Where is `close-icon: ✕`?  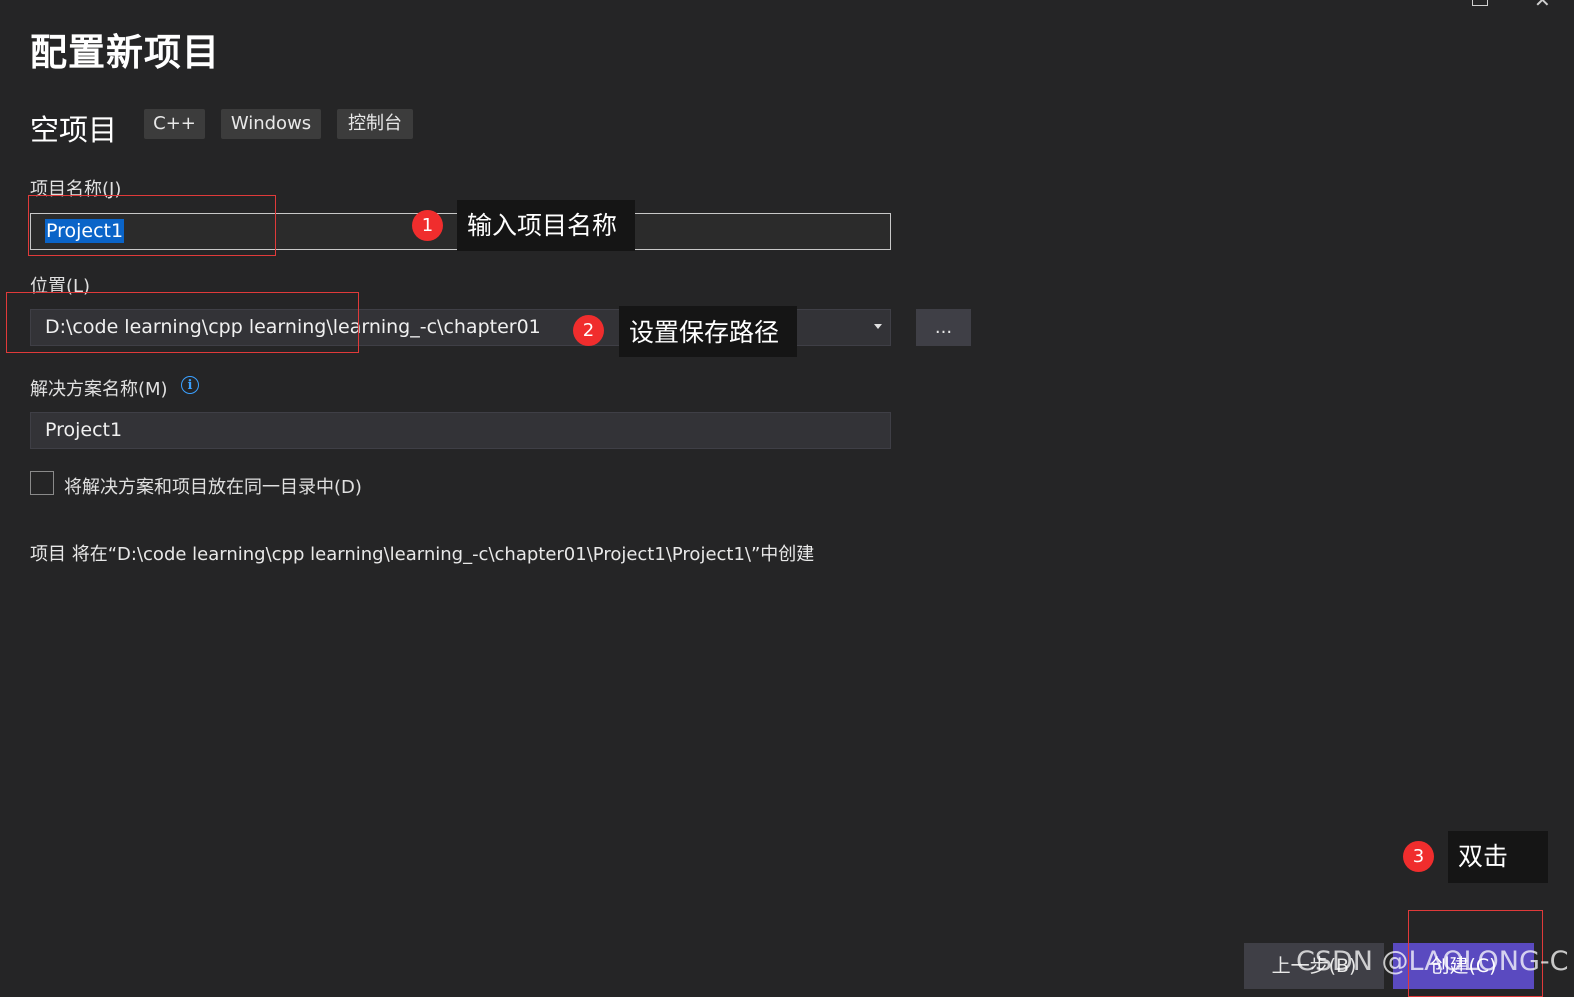
close-icon: ✕ is located at coordinates (1542, 5).